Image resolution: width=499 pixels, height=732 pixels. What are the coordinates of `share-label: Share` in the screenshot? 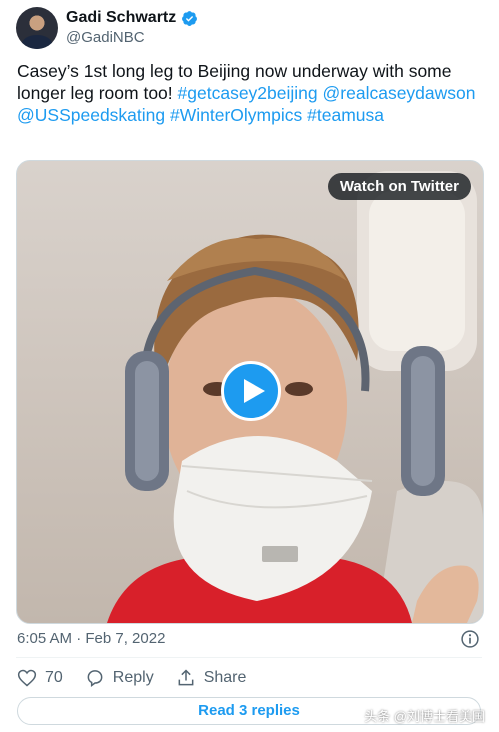 It's located at (225, 677).